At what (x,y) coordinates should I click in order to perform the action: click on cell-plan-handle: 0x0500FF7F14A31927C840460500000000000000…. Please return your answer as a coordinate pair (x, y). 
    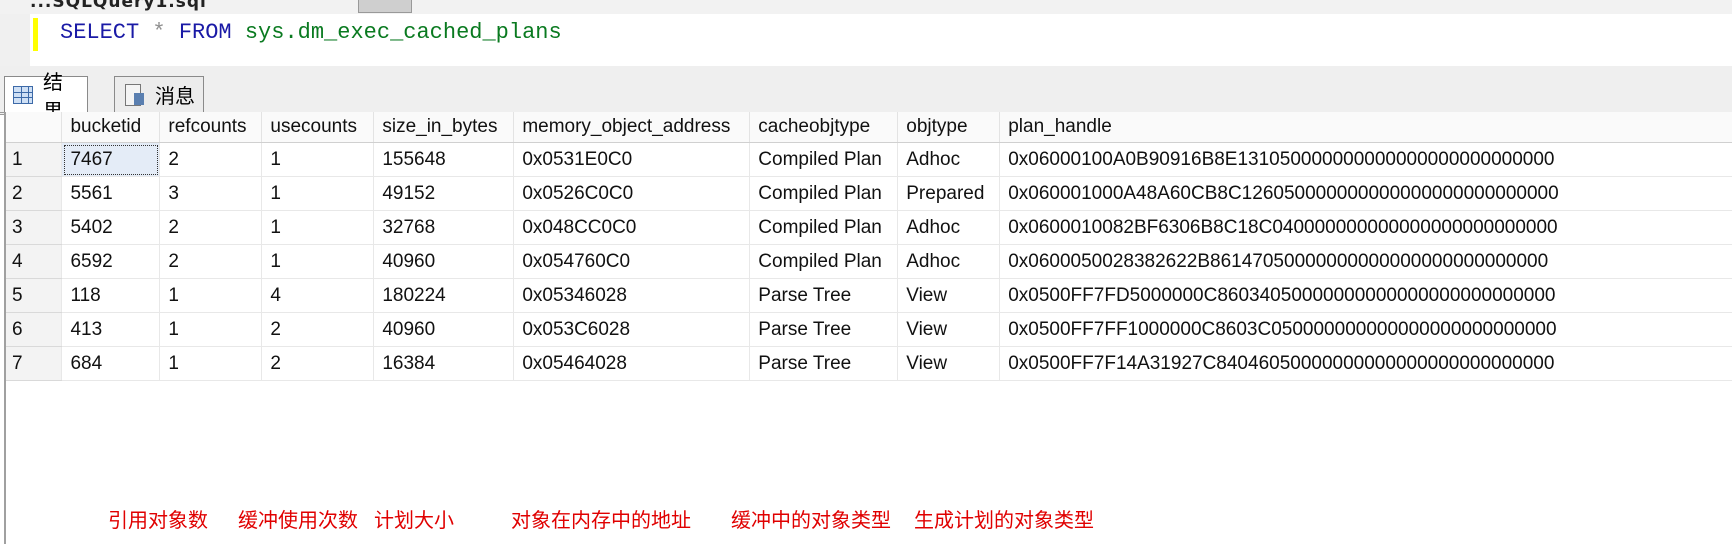
    Looking at the image, I should click on (1365, 363).